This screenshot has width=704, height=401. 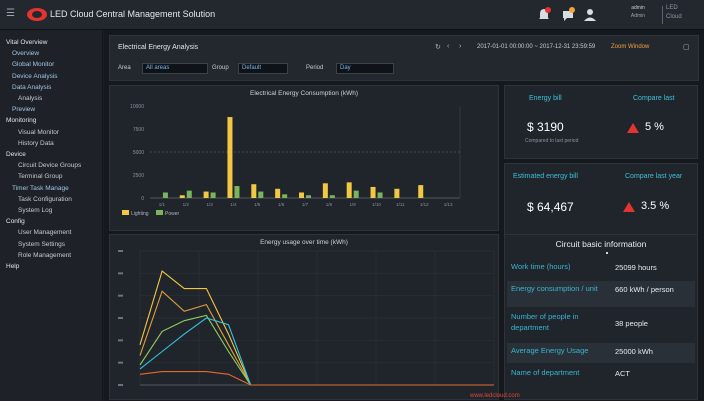 What do you see at coordinates (51, 77) in the screenshot?
I see `sidebar-item: Device Analysis` at bounding box center [51, 77].